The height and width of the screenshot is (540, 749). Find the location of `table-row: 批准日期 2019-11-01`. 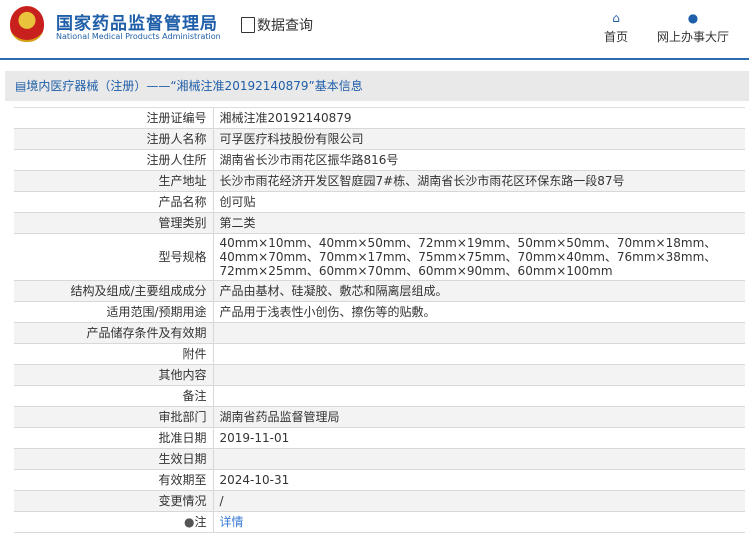

table-row: 批准日期 2019-11-01 is located at coordinates (379, 438).